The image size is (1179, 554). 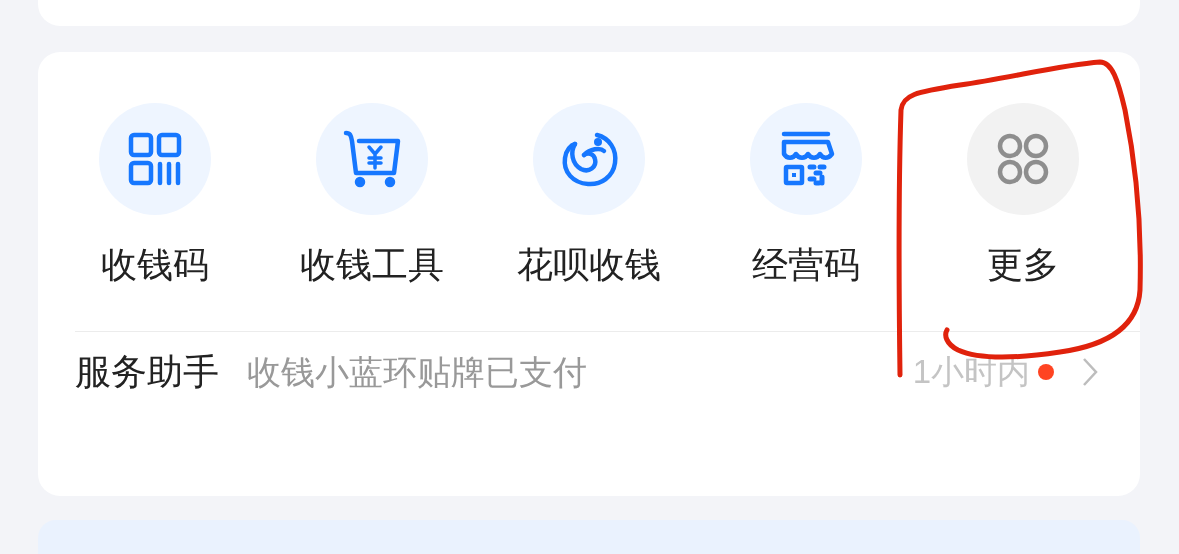 What do you see at coordinates (147, 372) in the screenshot?
I see `service-title: 服务助手` at bounding box center [147, 372].